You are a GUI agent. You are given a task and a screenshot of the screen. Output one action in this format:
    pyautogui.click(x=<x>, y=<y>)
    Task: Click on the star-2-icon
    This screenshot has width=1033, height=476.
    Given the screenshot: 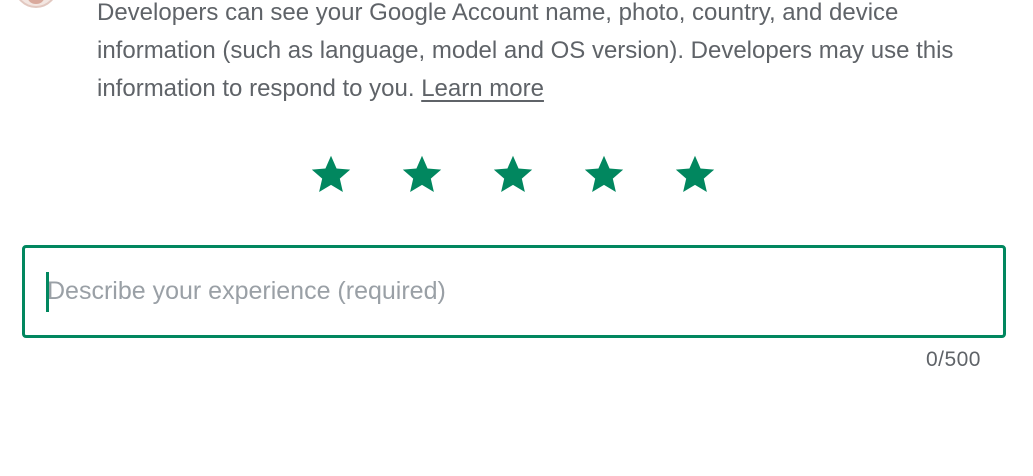 What is the action you would take?
    pyautogui.click(x=422, y=174)
    